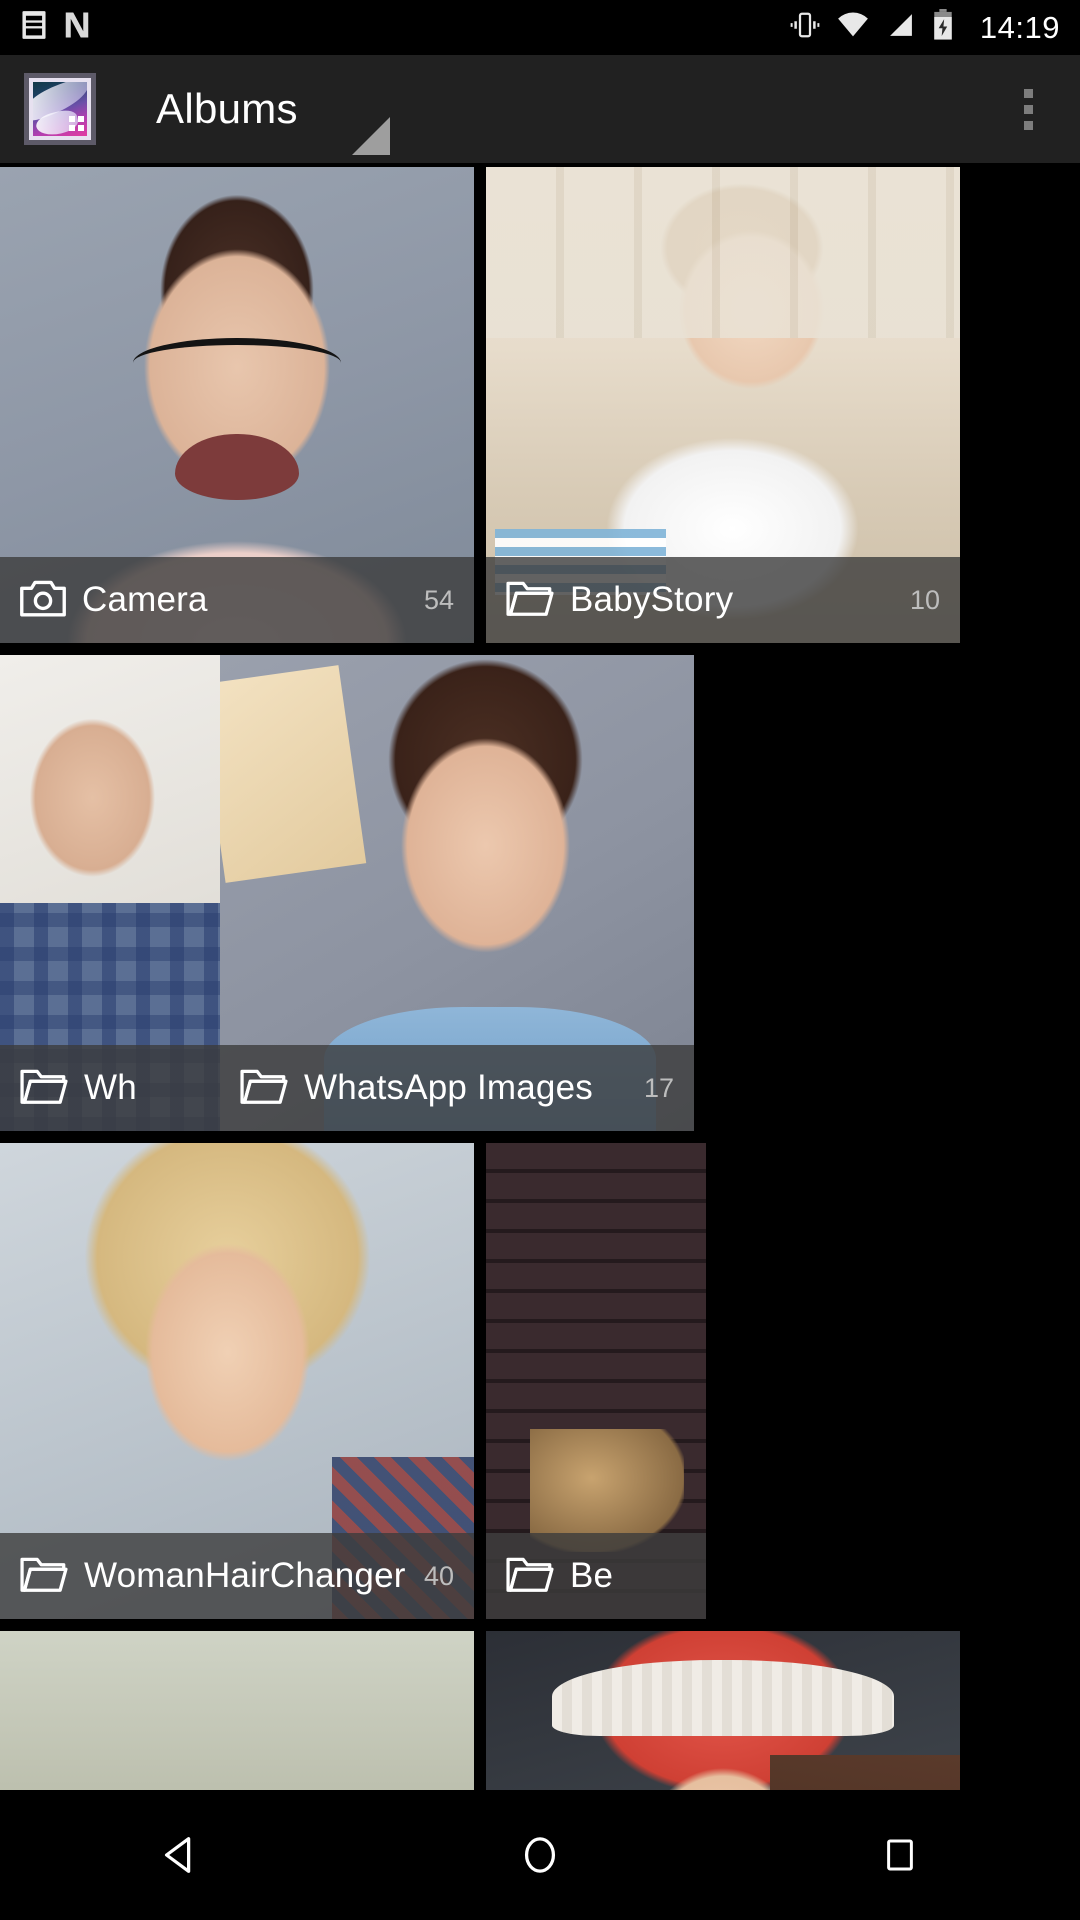 Image resolution: width=1080 pixels, height=1920 pixels. What do you see at coordinates (77, 27) in the screenshot?
I see `nova-launcher-icon` at bounding box center [77, 27].